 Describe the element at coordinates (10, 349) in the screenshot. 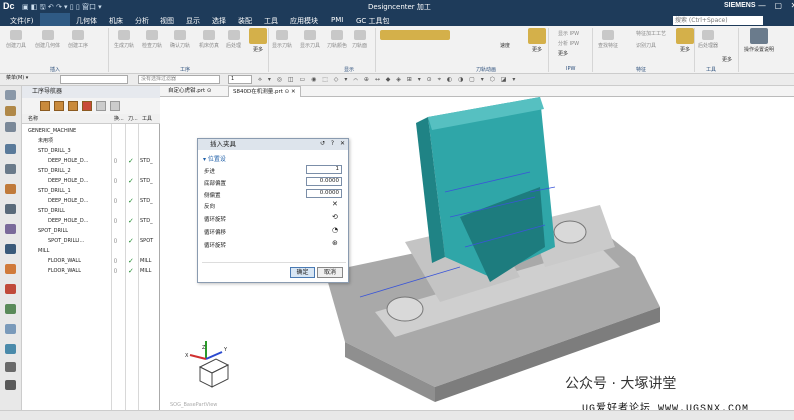

I see `teamcenter-icon` at that location.